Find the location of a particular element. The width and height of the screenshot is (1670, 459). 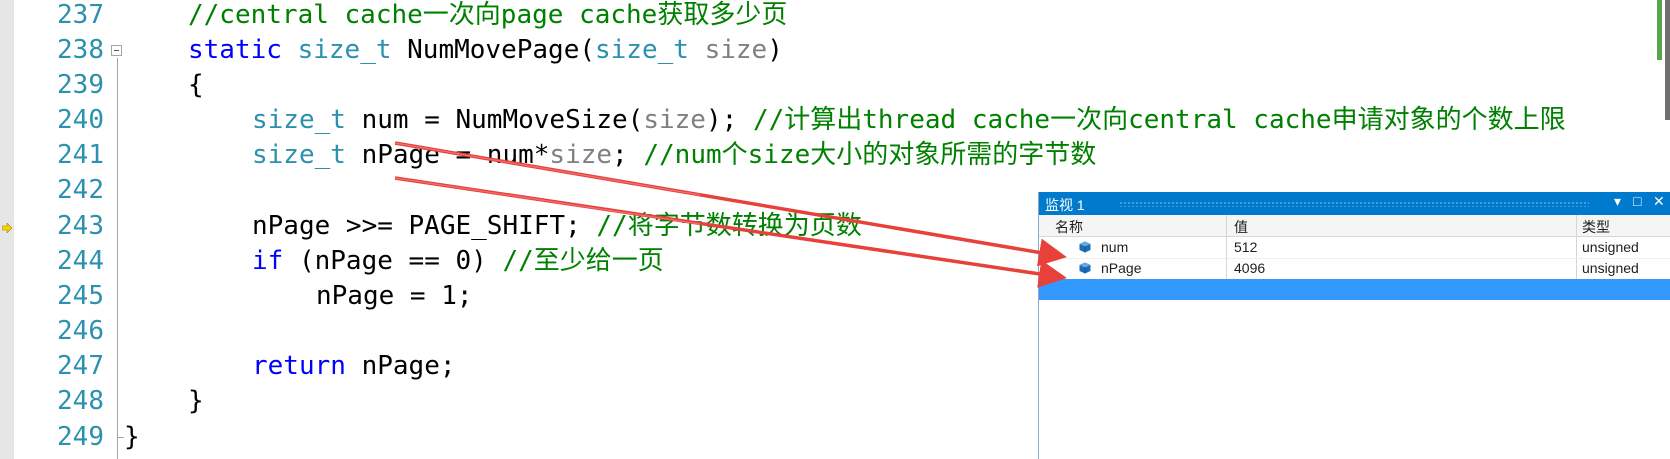

annotation-arrows is located at coordinates (730, 214).